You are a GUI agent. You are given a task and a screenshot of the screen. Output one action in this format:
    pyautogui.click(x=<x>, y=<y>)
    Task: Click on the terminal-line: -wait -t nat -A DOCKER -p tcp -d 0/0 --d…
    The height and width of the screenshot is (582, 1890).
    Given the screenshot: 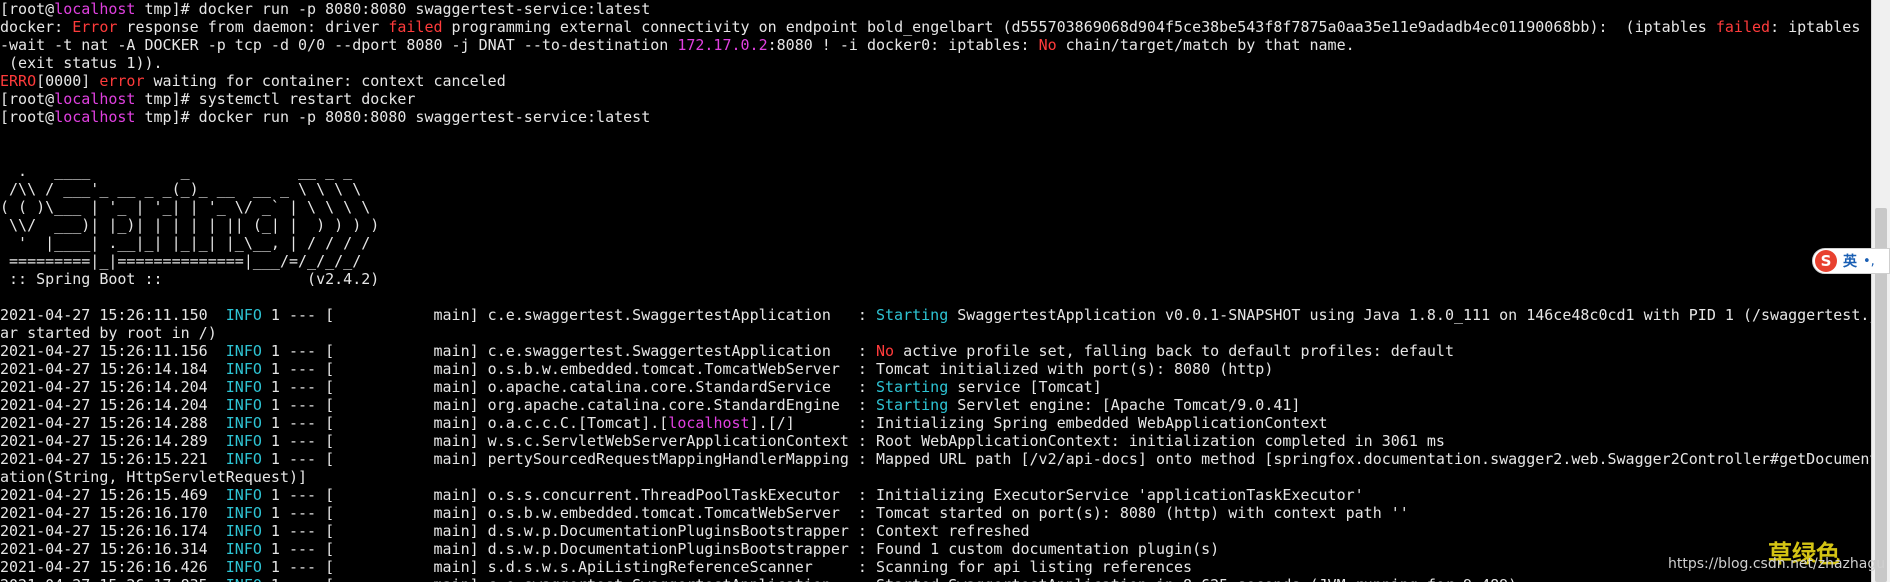 What is the action you would take?
    pyautogui.click(x=936, y=45)
    